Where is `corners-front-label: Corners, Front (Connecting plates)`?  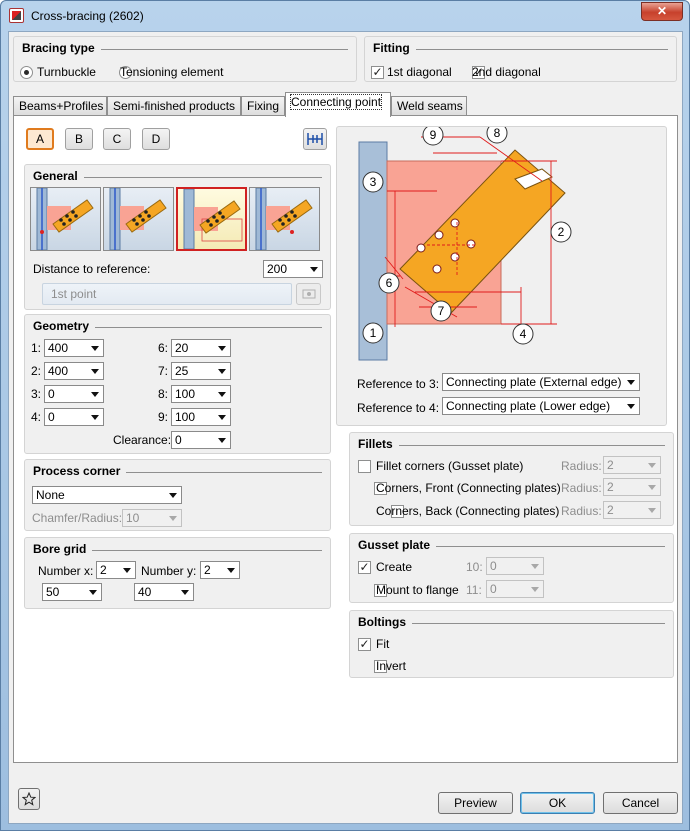 corners-front-label: Corners, Front (Connecting plates) is located at coordinates (468, 488).